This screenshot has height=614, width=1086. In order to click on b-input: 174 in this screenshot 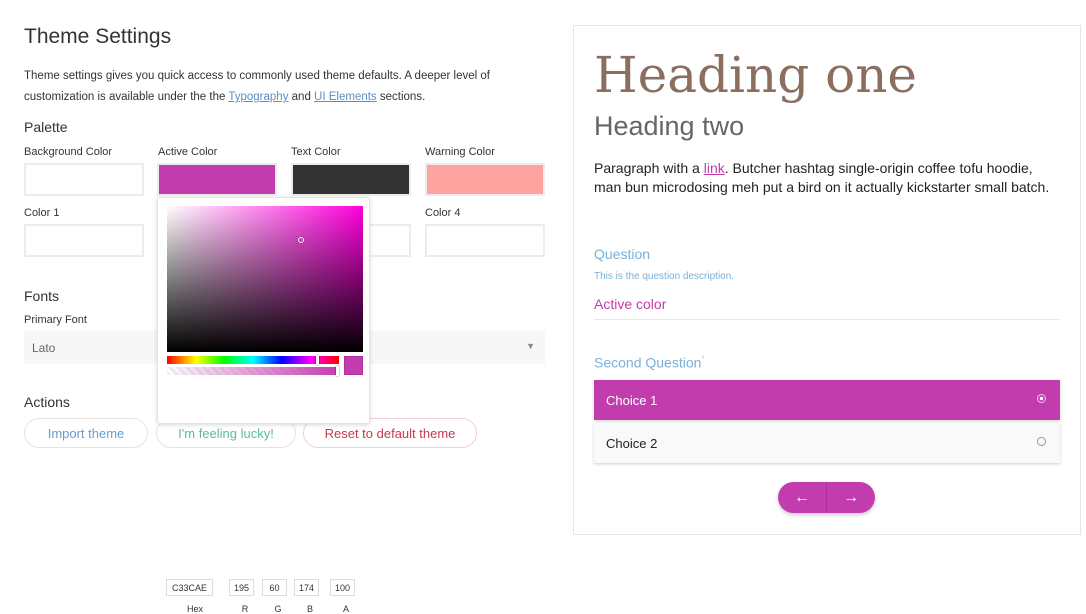, I will do `click(306, 587)`.